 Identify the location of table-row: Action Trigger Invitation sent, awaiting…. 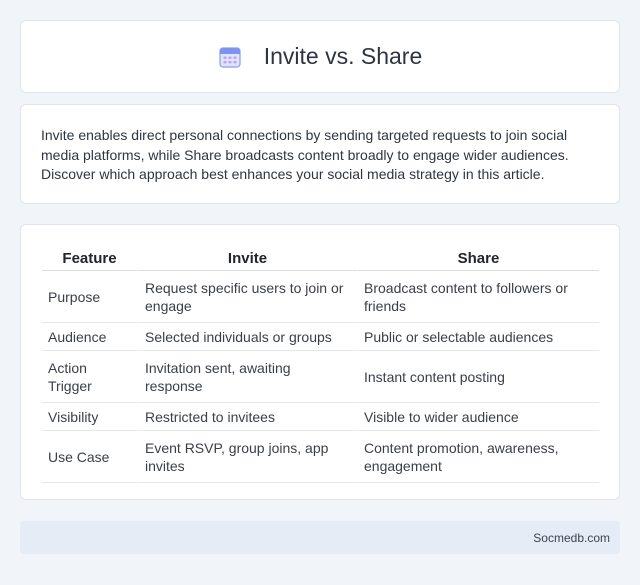
(320, 377).